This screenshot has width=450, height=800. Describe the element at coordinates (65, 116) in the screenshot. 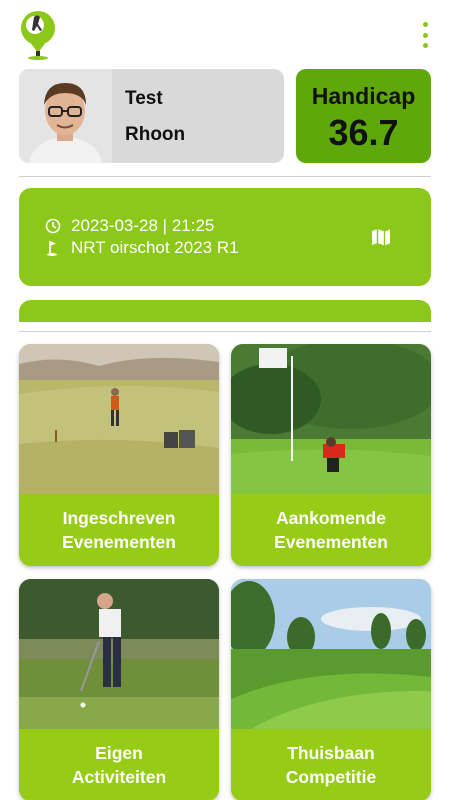

I see `avatar` at that location.